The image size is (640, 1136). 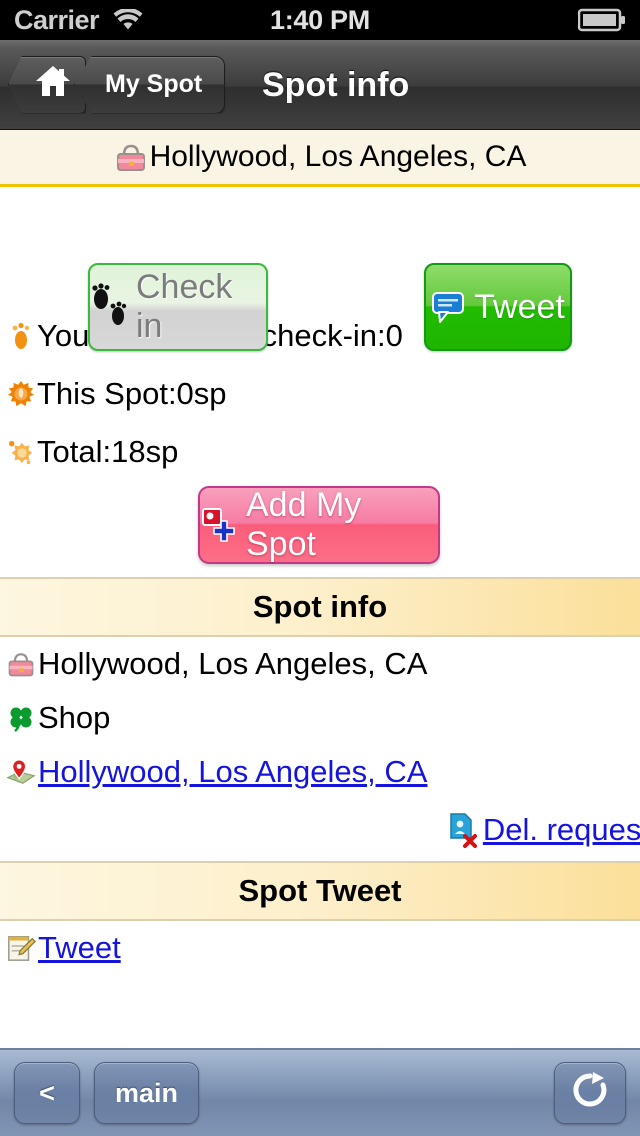 I want to click on toolbar-refresh-button, so click(x=590, y=1093).